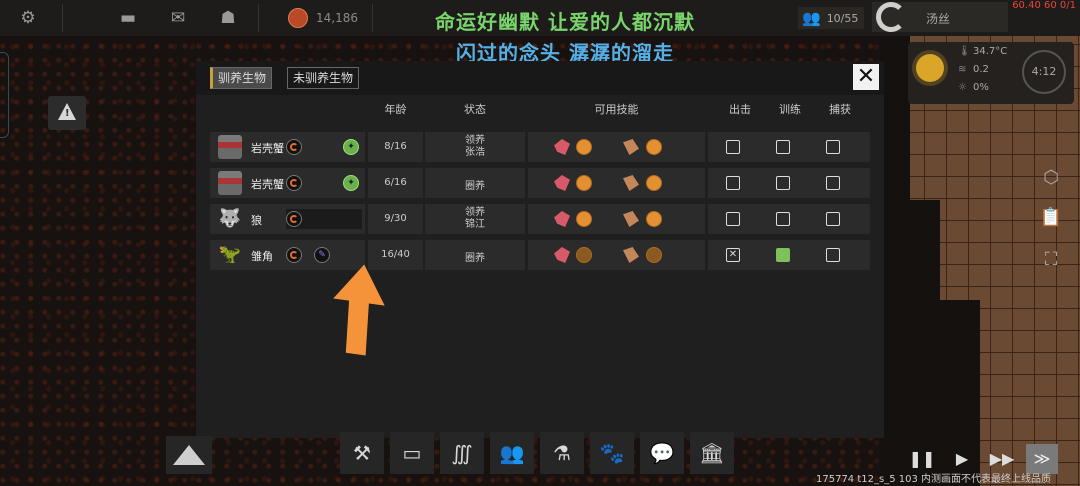 This screenshot has height=486, width=1080. What do you see at coordinates (612, 453) in the screenshot?
I see `creature-icon: 🐾` at bounding box center [612, 453].